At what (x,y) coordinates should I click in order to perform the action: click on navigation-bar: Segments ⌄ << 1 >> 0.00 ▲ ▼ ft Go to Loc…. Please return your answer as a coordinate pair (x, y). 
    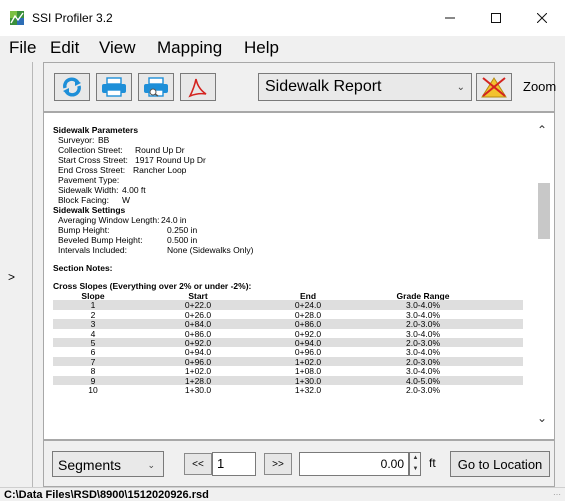
    Looking at the image, I should click on (299, 463).